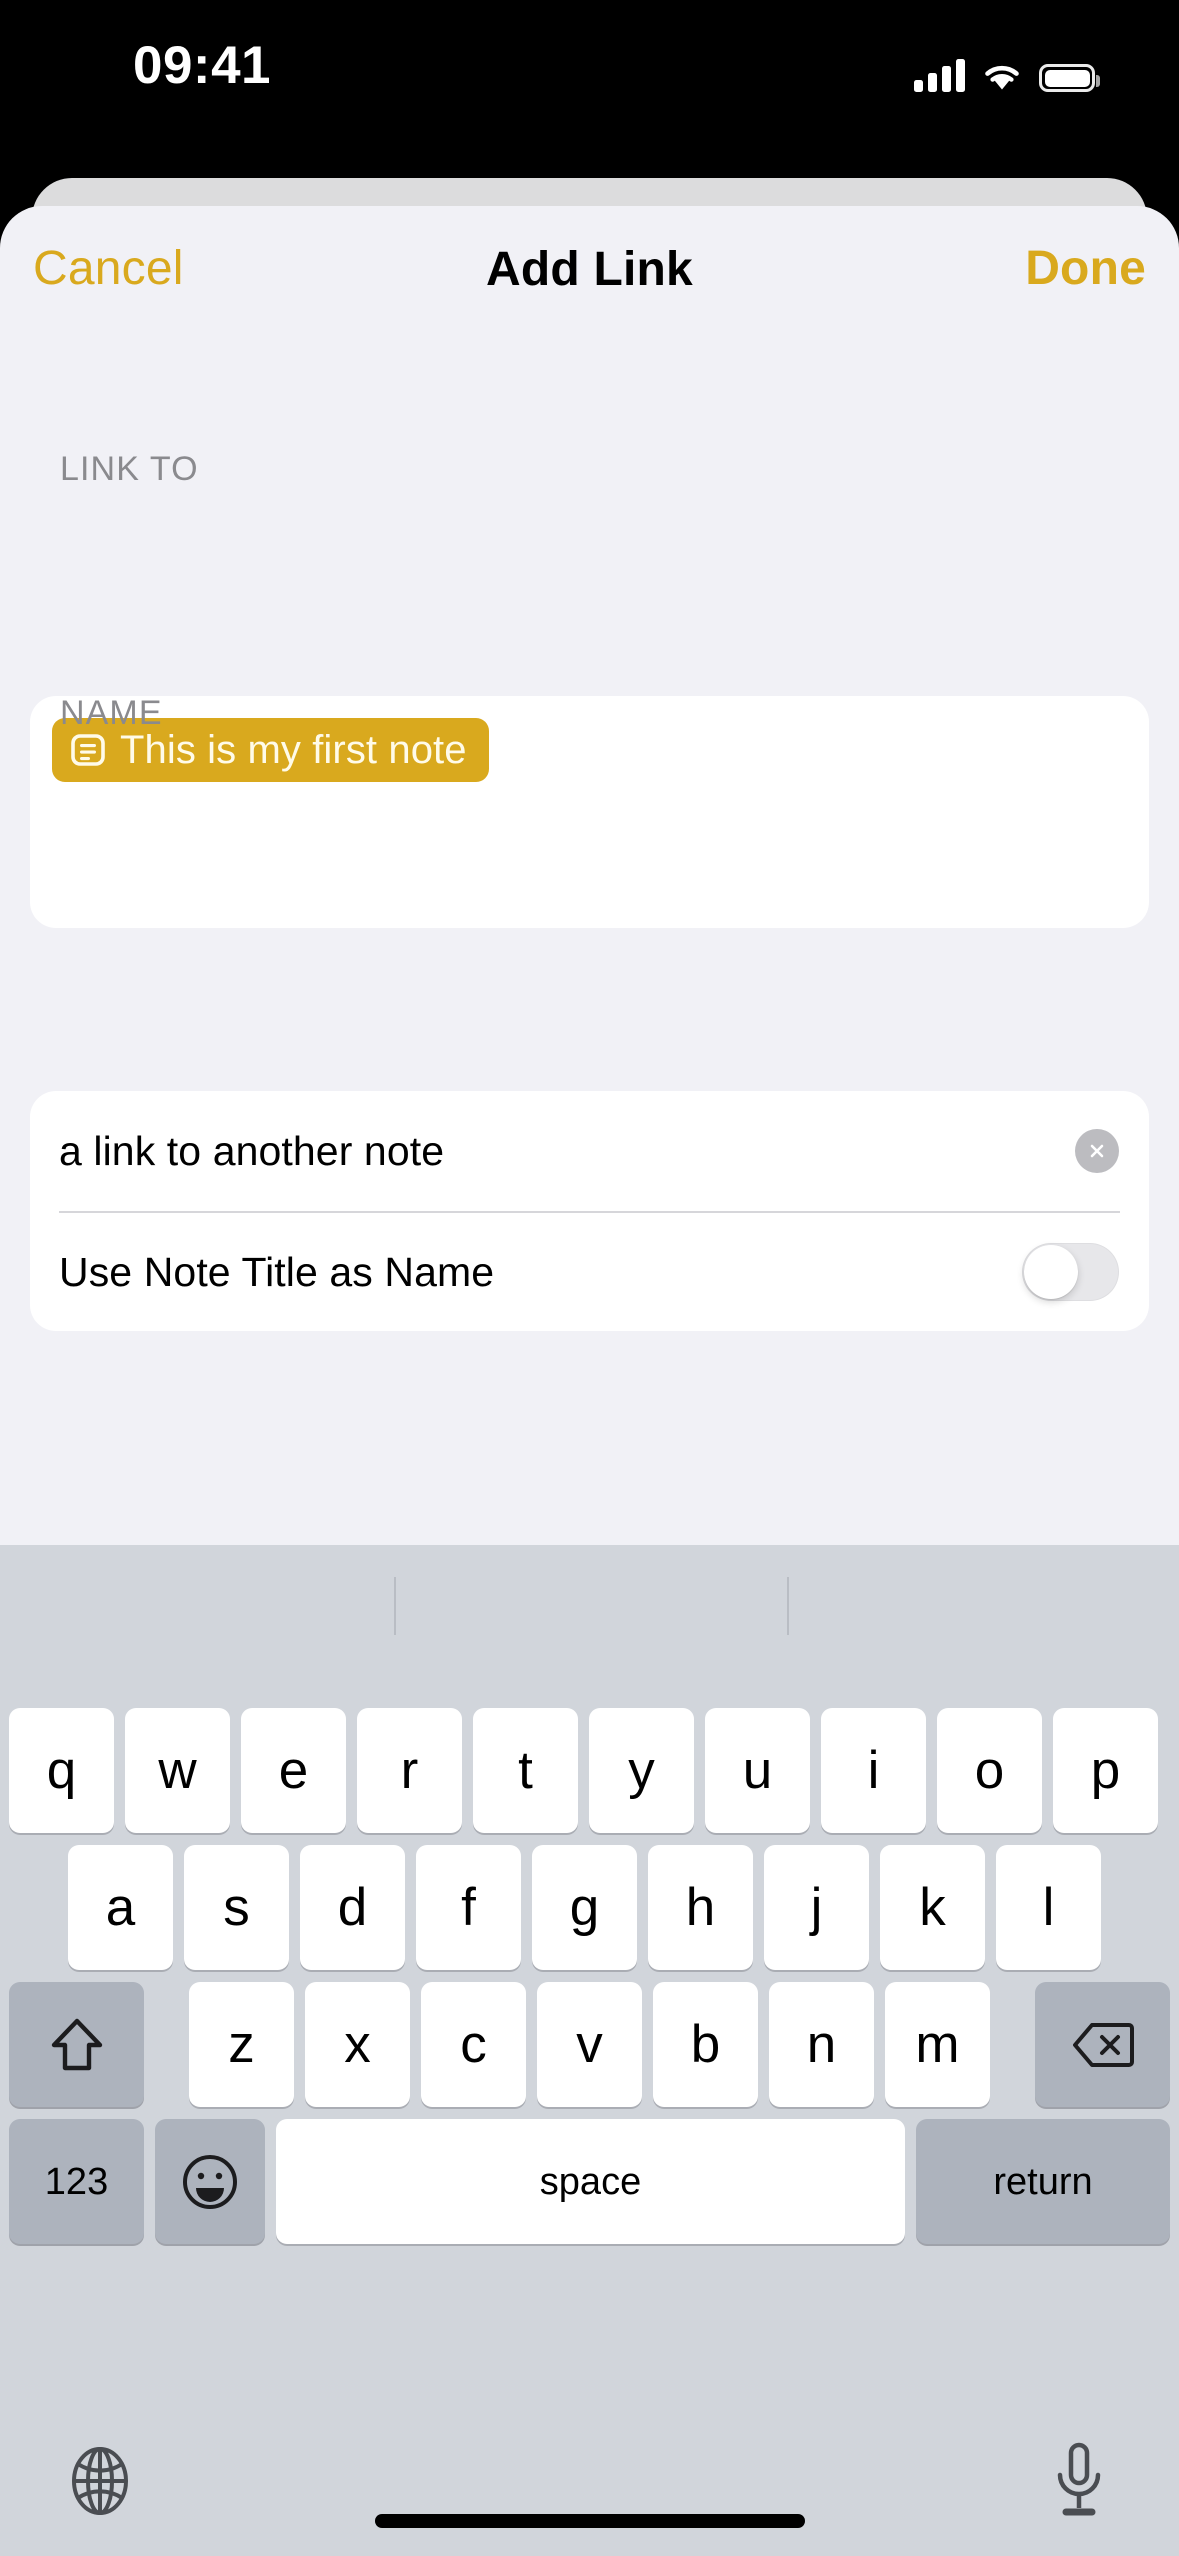  Describe the element at coordinates (293, 749) in the screenshot. I see `linked-note-chip-label: This is my first note` at that location.